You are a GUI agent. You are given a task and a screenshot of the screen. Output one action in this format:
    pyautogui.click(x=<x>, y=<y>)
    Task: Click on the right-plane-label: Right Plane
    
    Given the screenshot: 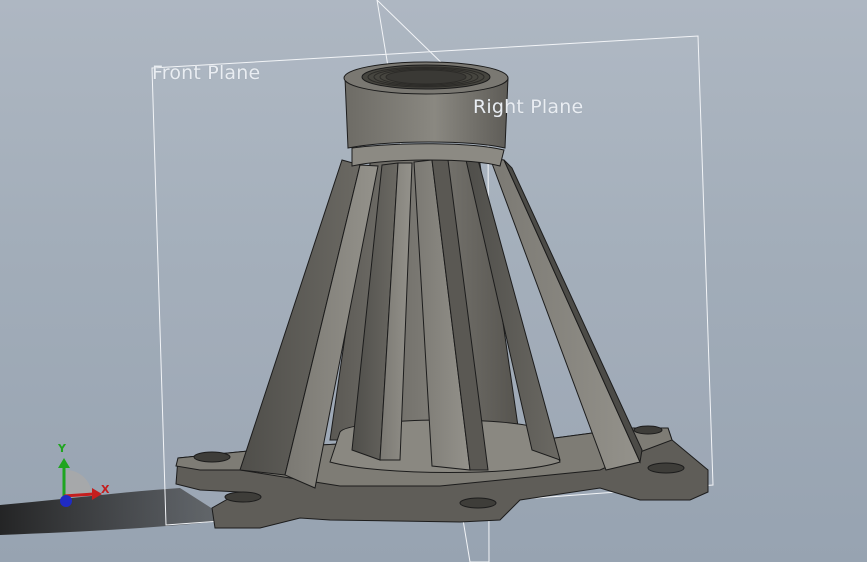 What is the action you would take?
    pyautogui.click(x=528, y=107)
    